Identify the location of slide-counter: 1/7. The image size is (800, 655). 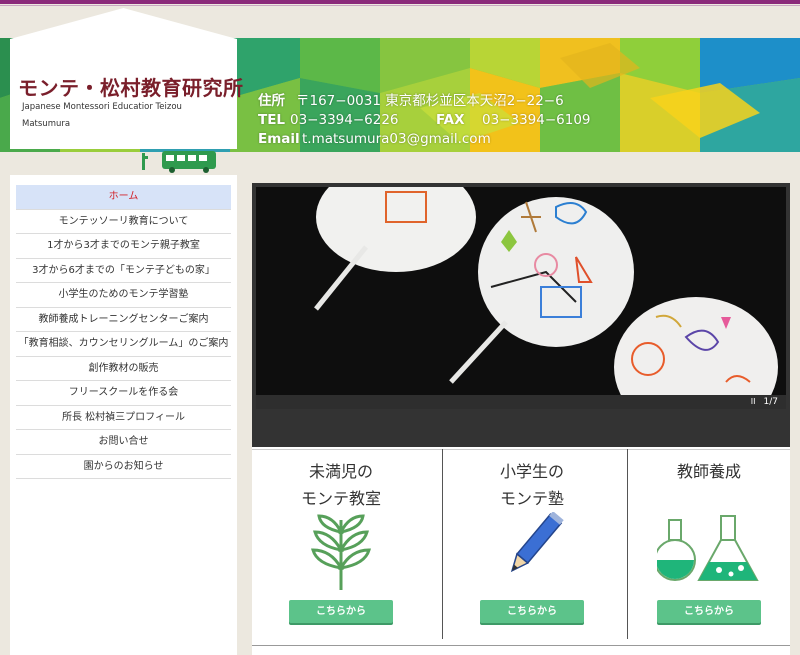
(770, 402).